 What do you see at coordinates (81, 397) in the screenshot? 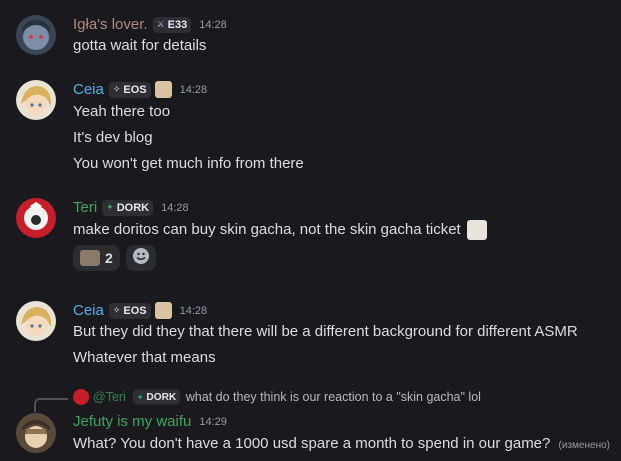
I see `reply-avatar` at bounding box center [81, 397].